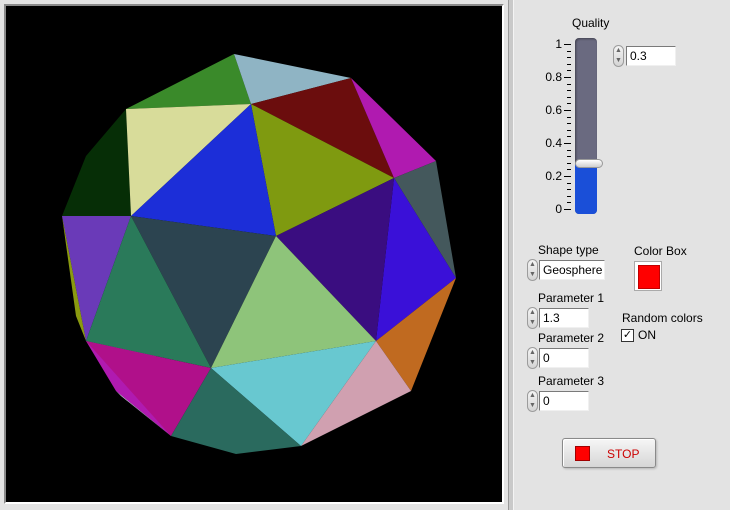 The image size is (730, 510). I want to click on random-colors-checkbox: ✓, so click(627, 335).